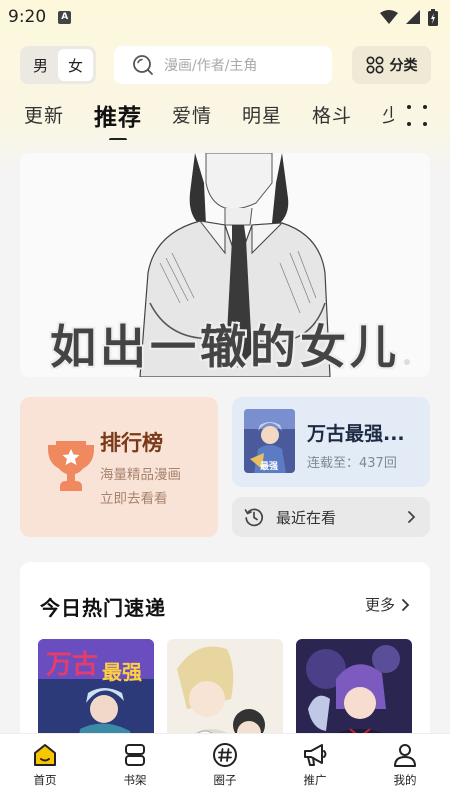  I want to click on recent-reading-button: 最近在看, so click(331, 517).